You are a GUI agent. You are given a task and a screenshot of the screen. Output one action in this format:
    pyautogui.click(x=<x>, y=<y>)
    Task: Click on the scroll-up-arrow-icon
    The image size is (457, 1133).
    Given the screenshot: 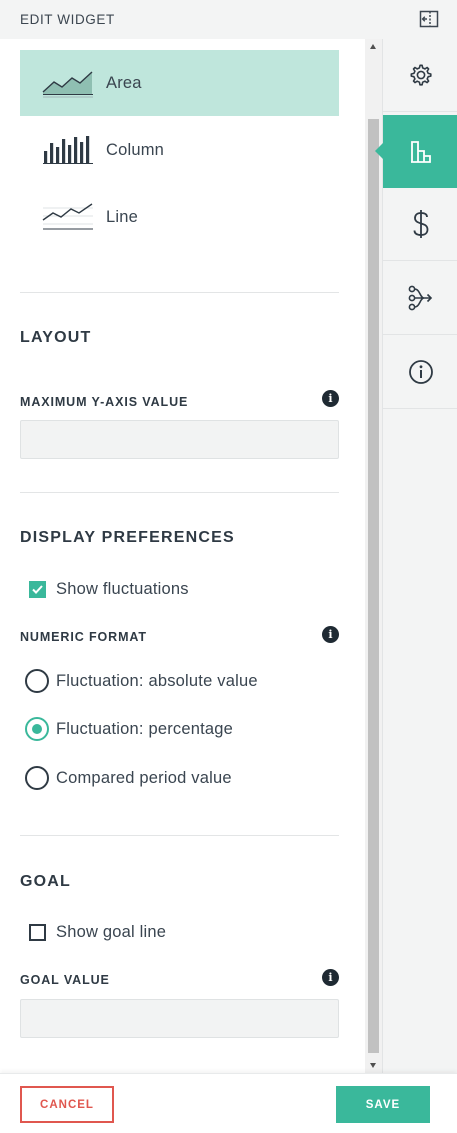 What is the action you would take?
    pyautogui.click(x=373, y=46)
    